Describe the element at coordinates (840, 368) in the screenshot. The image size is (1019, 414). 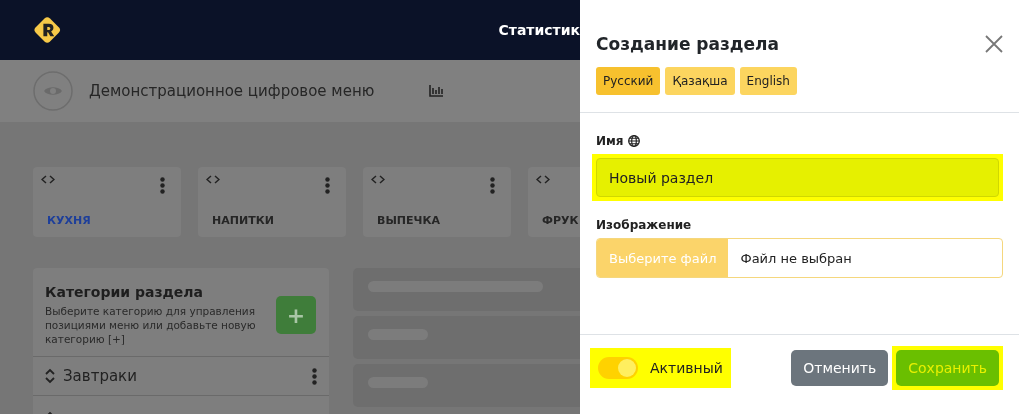
I see `cancel-button: Отменить` at that location.